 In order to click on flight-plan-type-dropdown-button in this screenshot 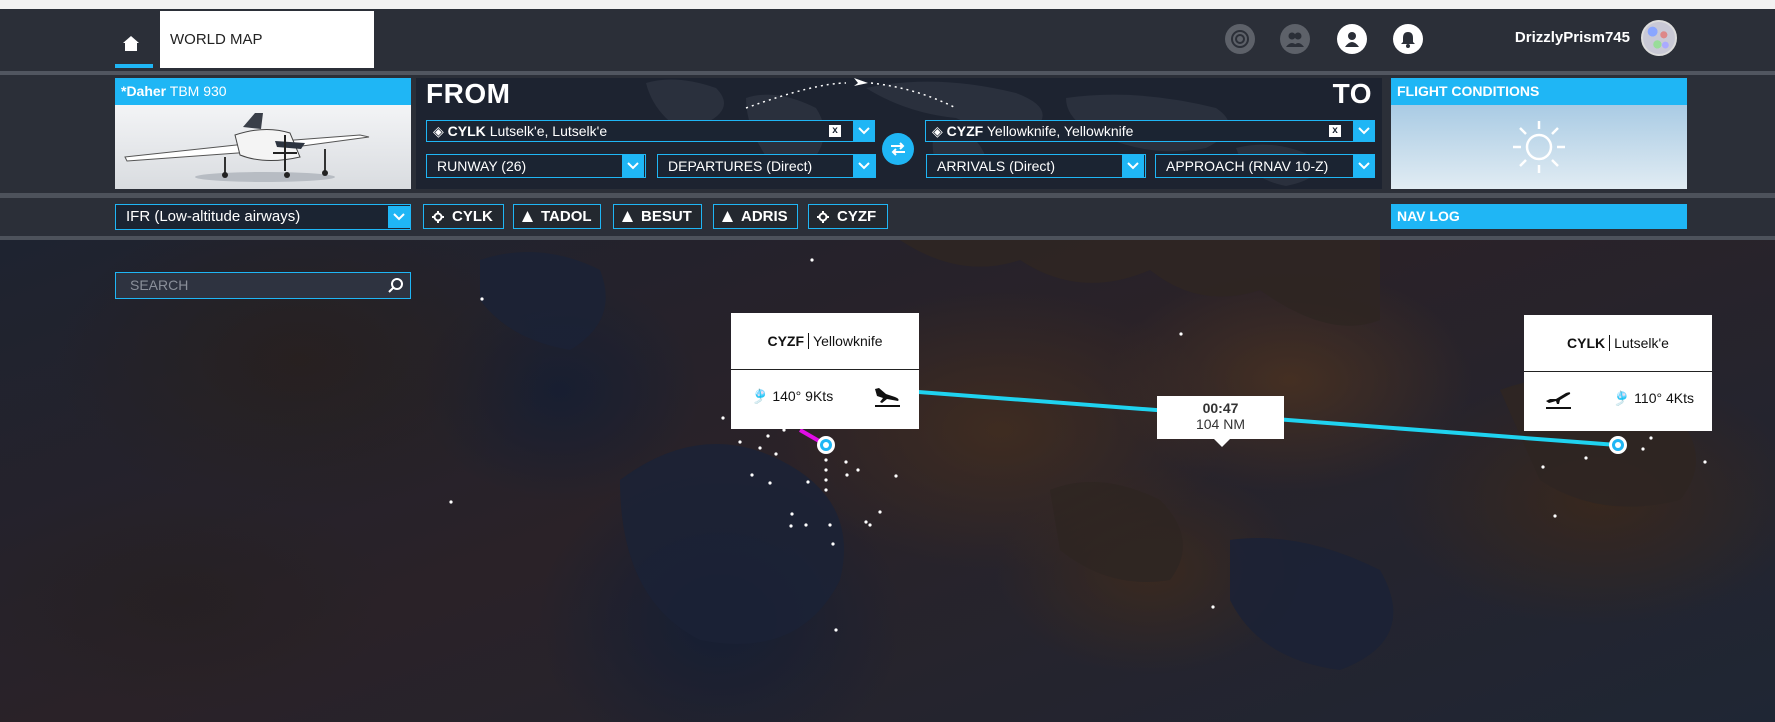, I will do `click(399, 217)`.